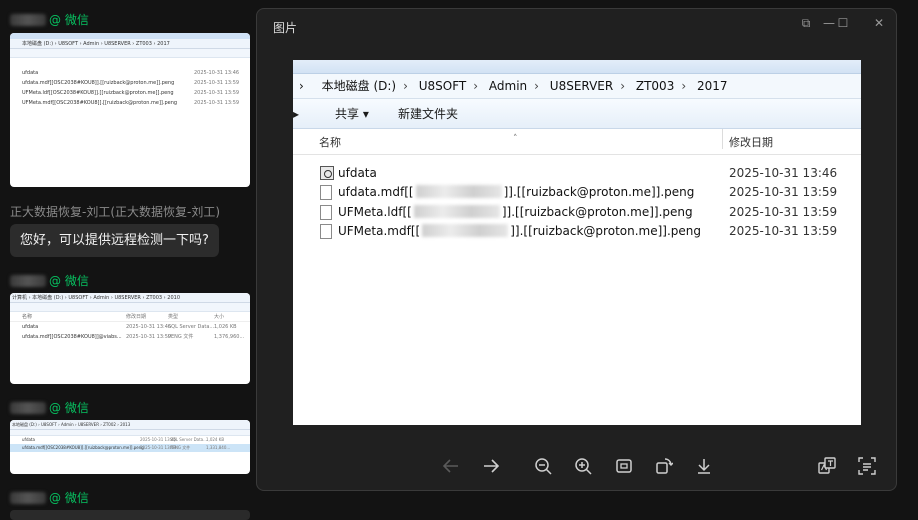  I want to click on breadcrumb-item: 本地磁盘 (D:), so click(359, 86).